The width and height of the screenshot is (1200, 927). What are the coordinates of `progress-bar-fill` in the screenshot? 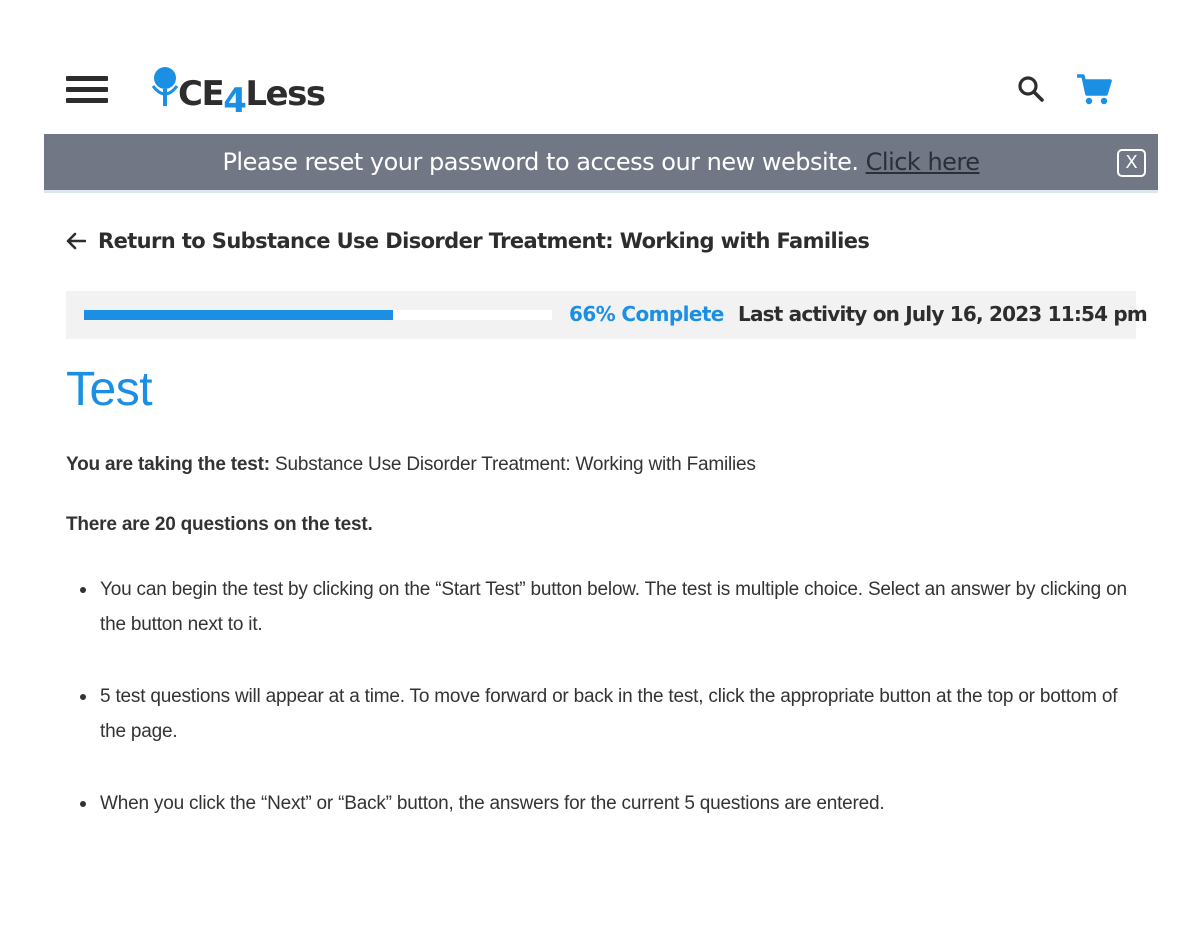 It's located at (238, 315).